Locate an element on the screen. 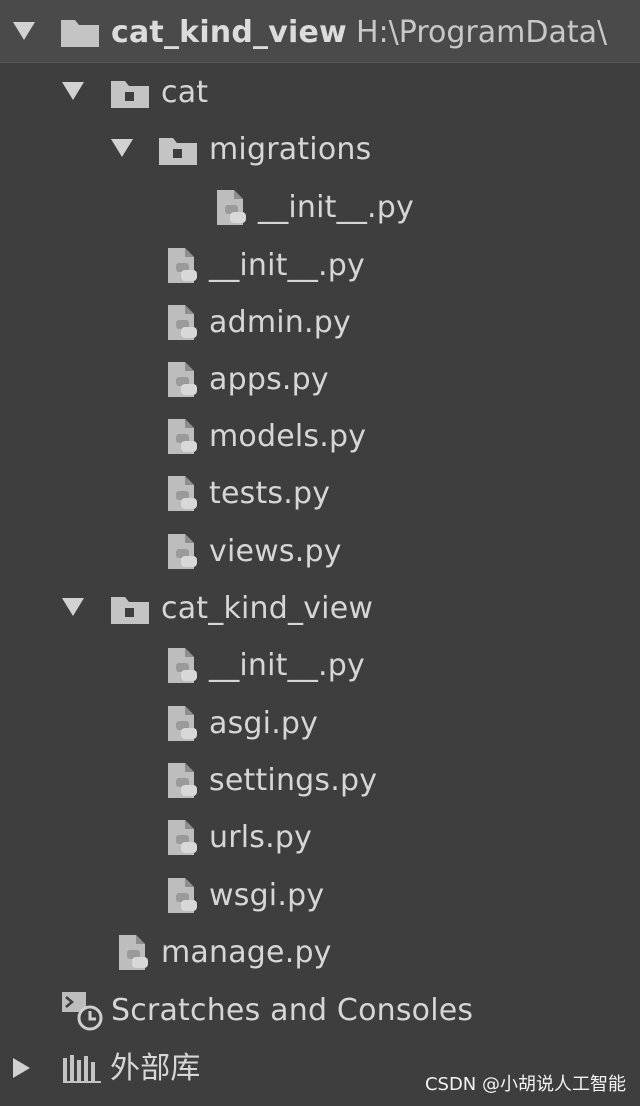  root-path-label: H:\ProgramData\ is located at coordinates (482, 32).